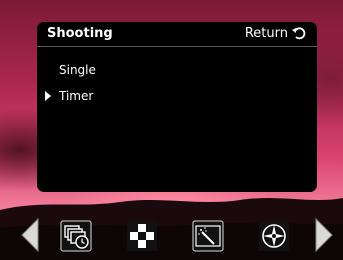  I want to click on drive-mode-timer-icon, so click(76, 236).